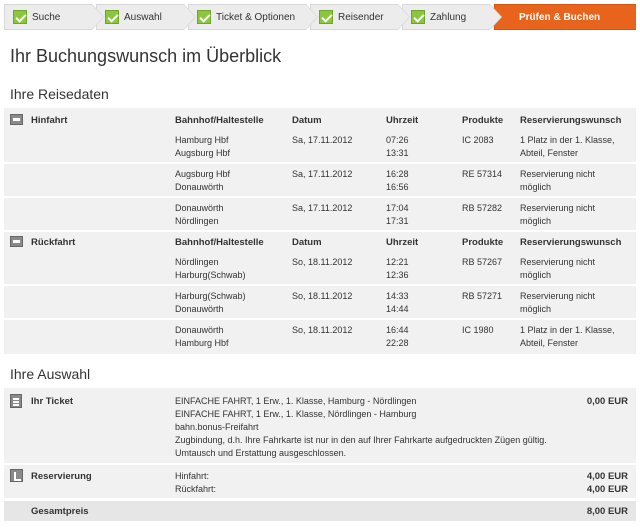 This screenshot has width=640, height=531. I want to click on leg-product: RB 57282, so click(482, 208).